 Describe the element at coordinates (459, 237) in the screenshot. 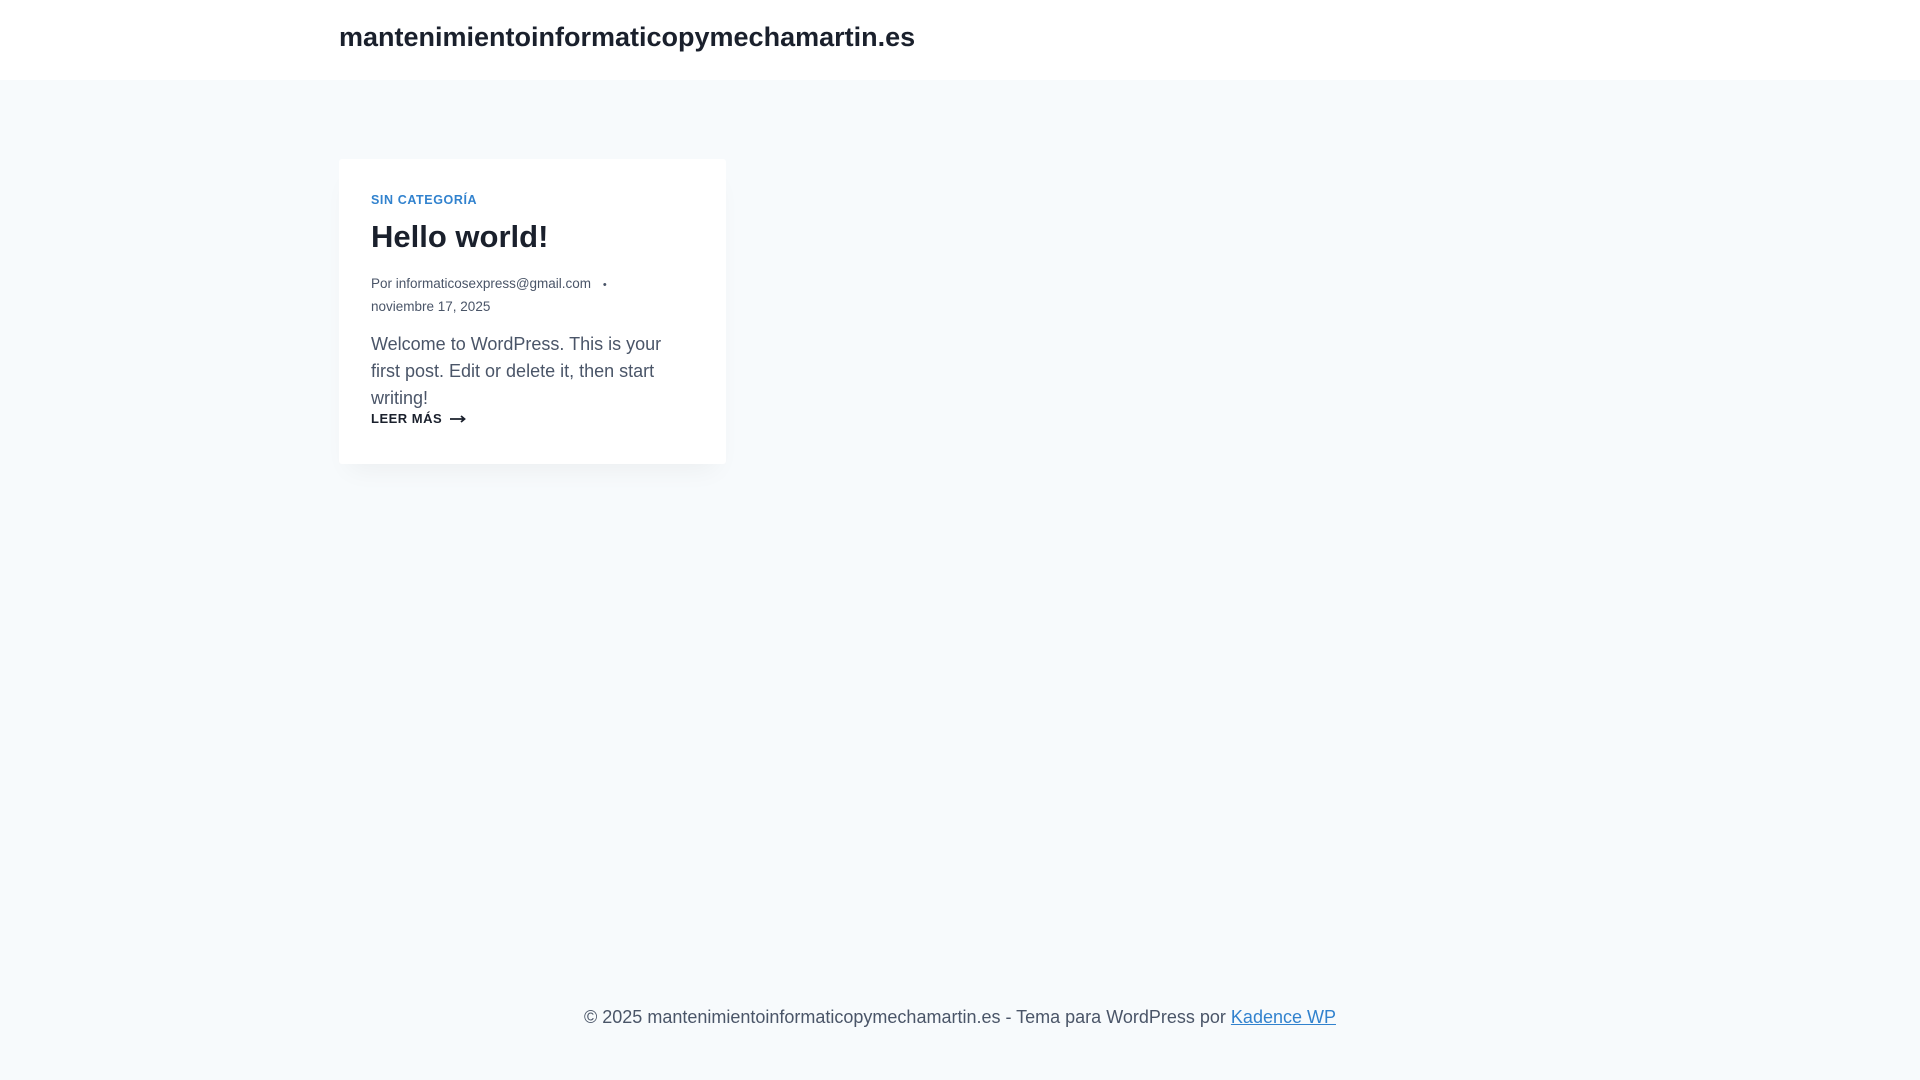

I see `post-title: Hello world!` at that location.